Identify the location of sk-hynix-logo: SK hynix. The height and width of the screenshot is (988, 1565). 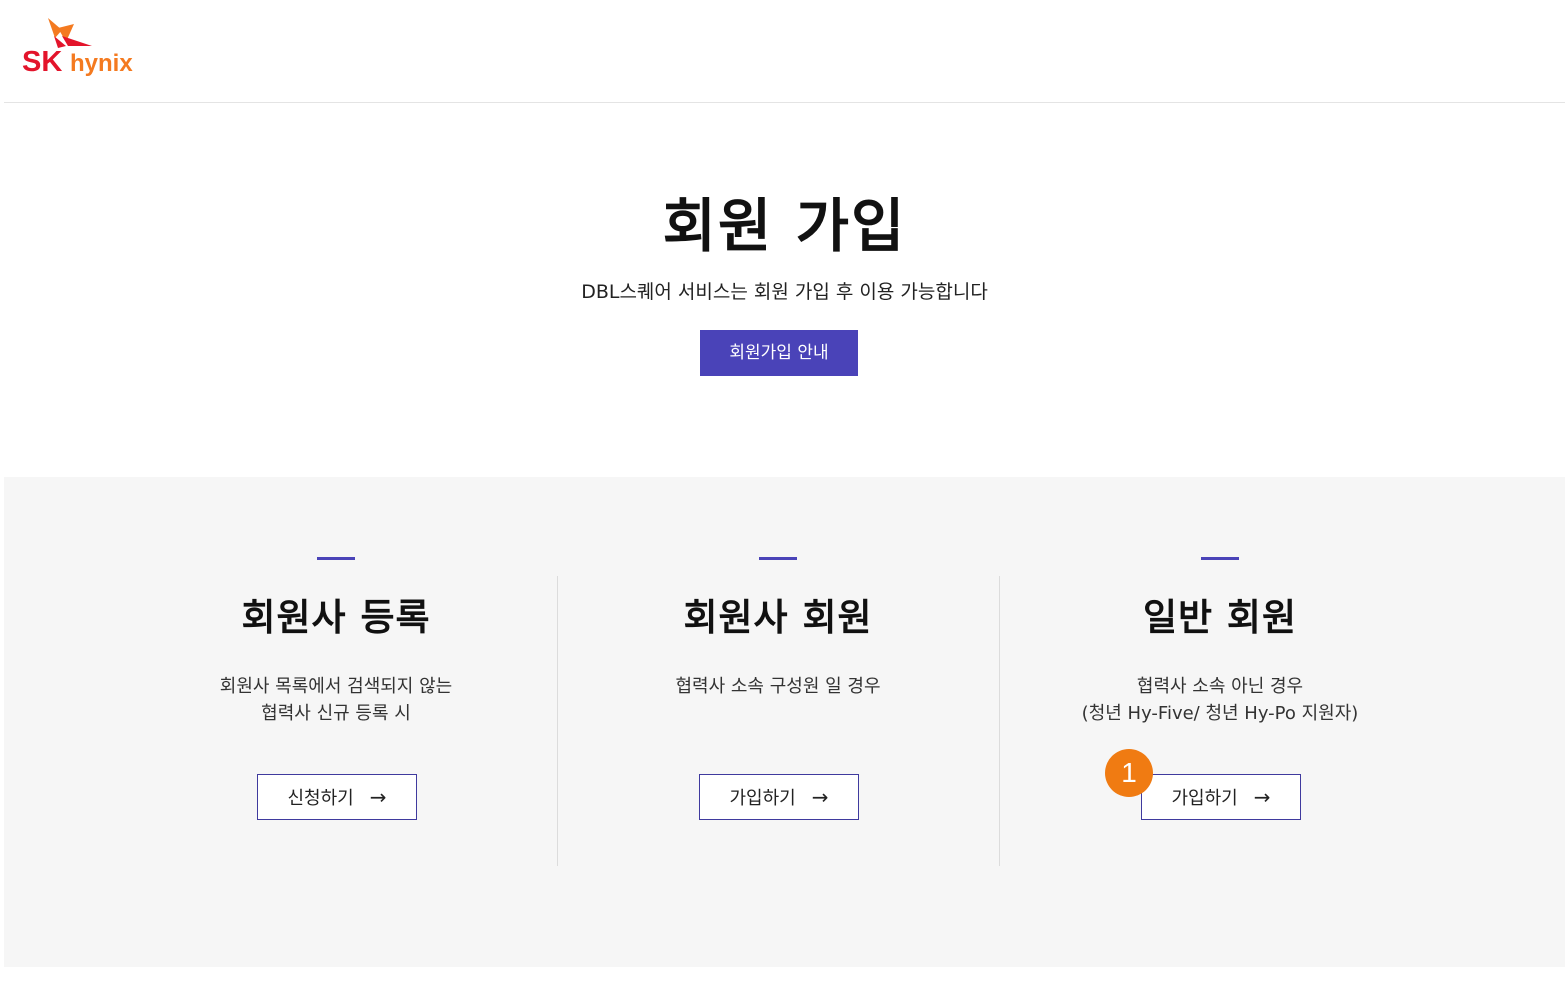
(87, 48).